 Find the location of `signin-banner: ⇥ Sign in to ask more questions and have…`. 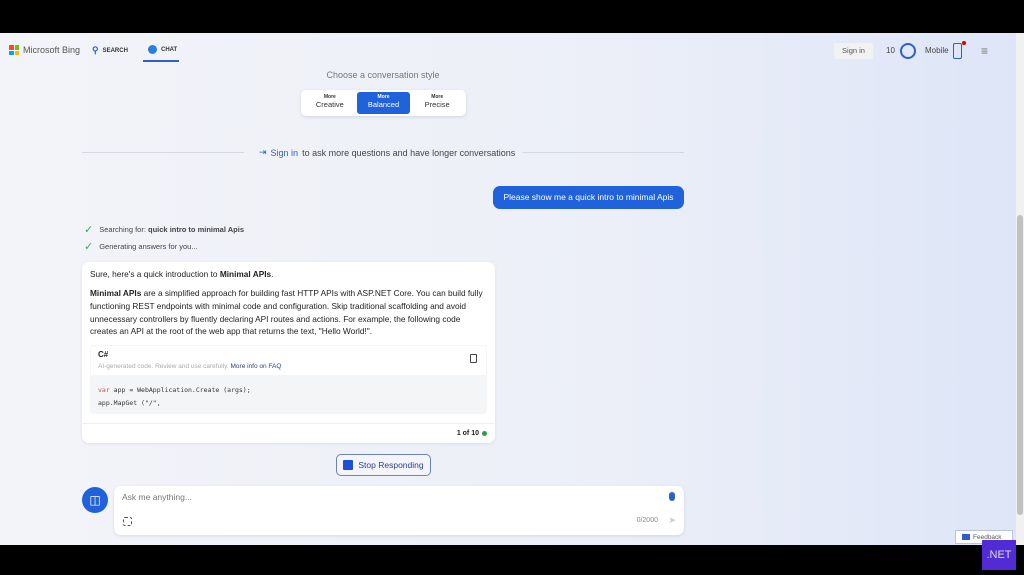

signin-banner: ⇥ Sign in to ask more questions and have… is located at coordinates (387, 152).